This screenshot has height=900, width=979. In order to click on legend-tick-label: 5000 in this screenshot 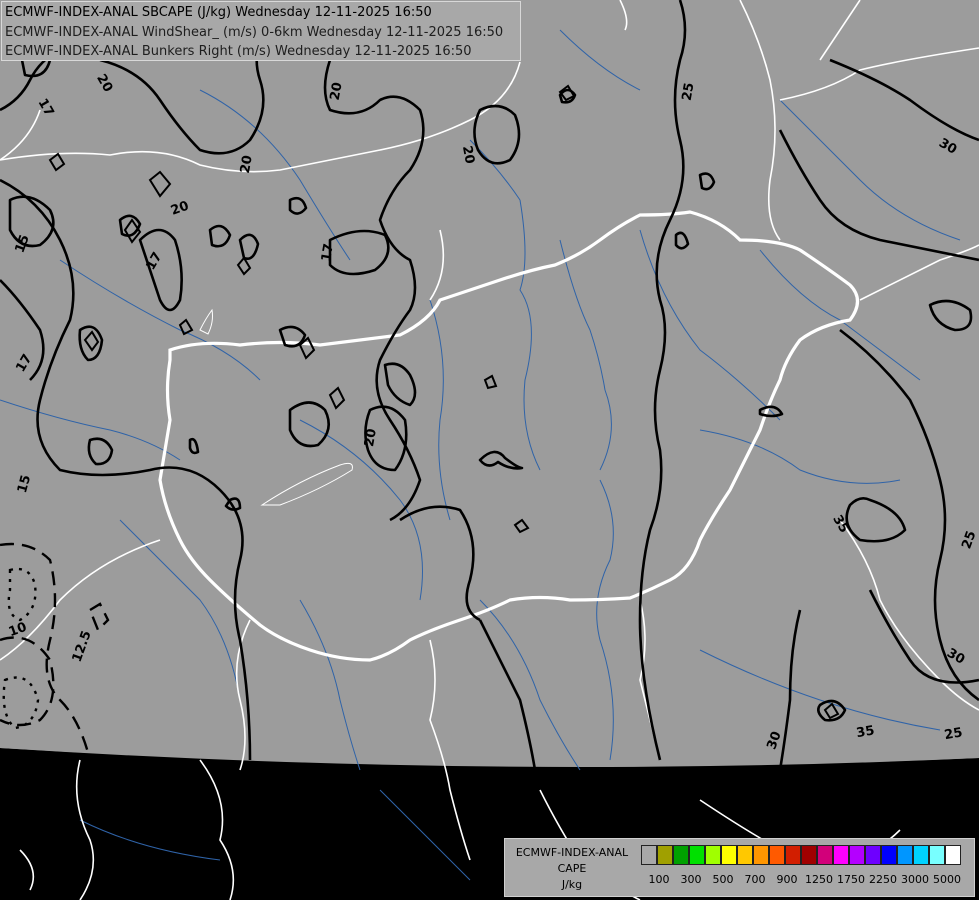, I will do `click(947, 879)`.